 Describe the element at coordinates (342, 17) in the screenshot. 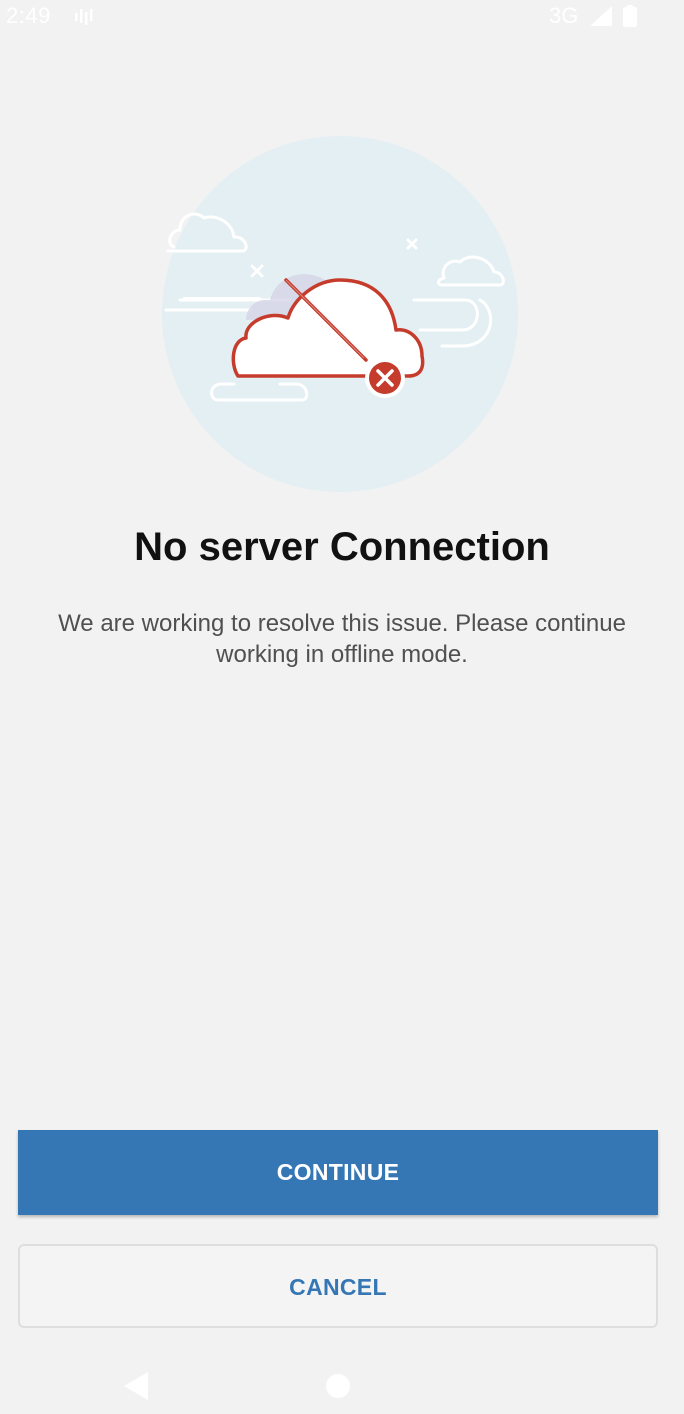

I see `status-bar: 2:49 3G` at that location.